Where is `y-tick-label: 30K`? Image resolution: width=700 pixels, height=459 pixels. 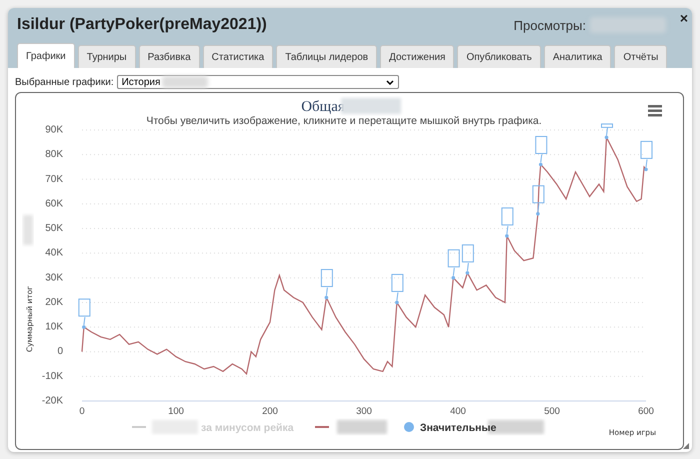 y-tick-label: 30K is located at coordinates (54, 278).